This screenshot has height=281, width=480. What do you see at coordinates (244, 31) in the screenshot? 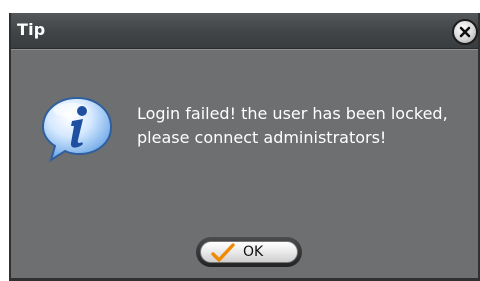
I see `dialog-titlebar: Tip` at bounding box center [244, 31].